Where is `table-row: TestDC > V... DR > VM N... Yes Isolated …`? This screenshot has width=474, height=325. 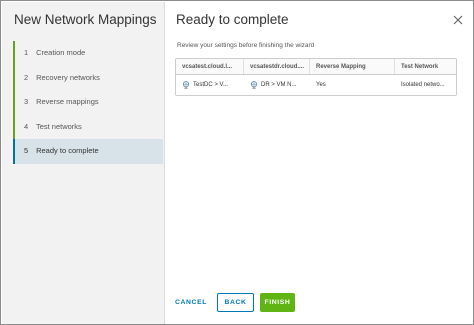
table-row: TestDC > V... DR > VM N... Yes Isolated … is located at coordinates (316, 85).